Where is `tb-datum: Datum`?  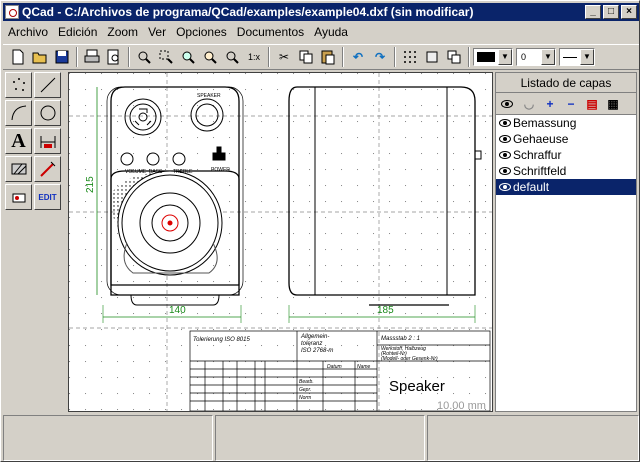
tb-datum: Datum is located at coordinates (334, 367).